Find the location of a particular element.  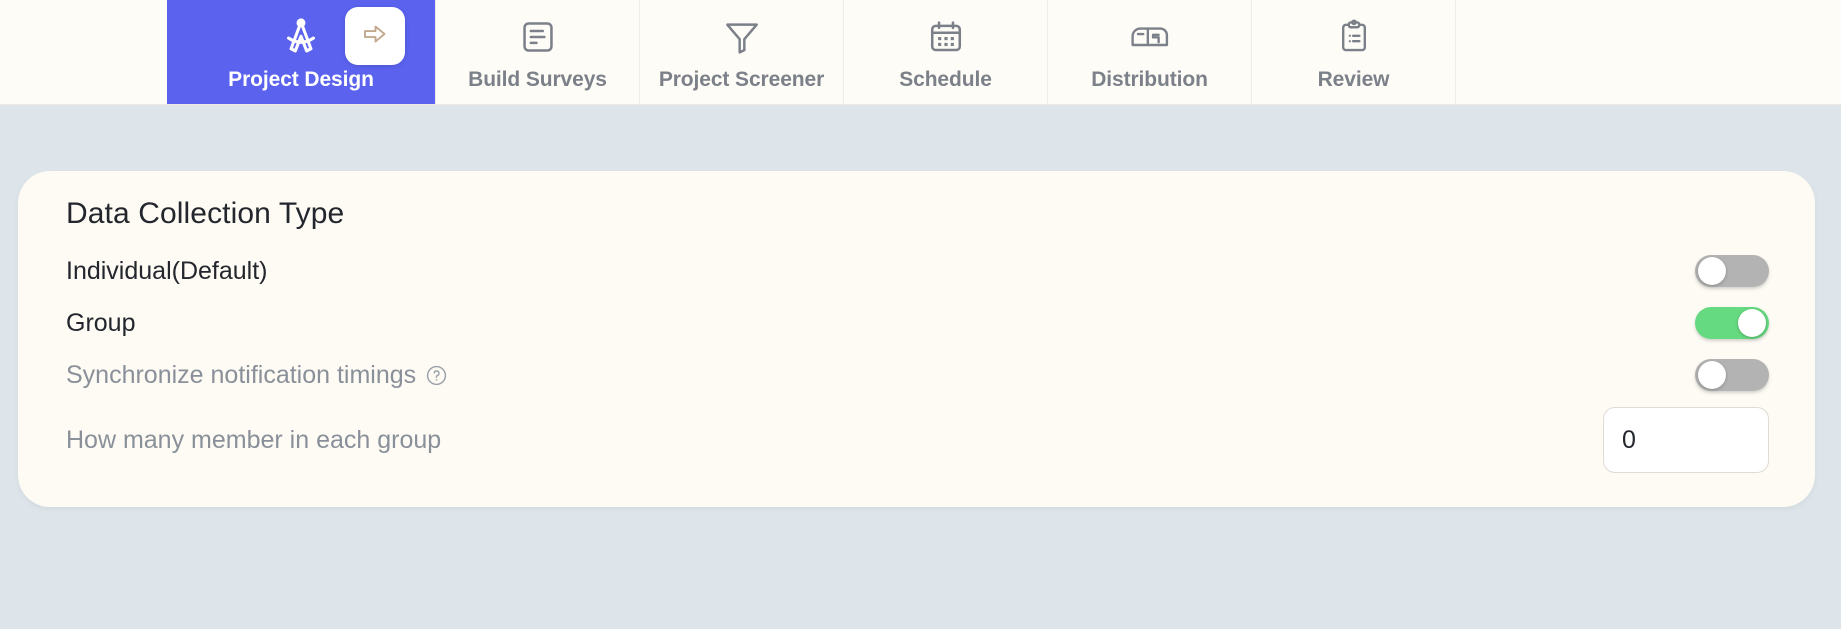

label-synchronize-notification-timings: Synchronize notification timings is located at coordinates (241, 374).